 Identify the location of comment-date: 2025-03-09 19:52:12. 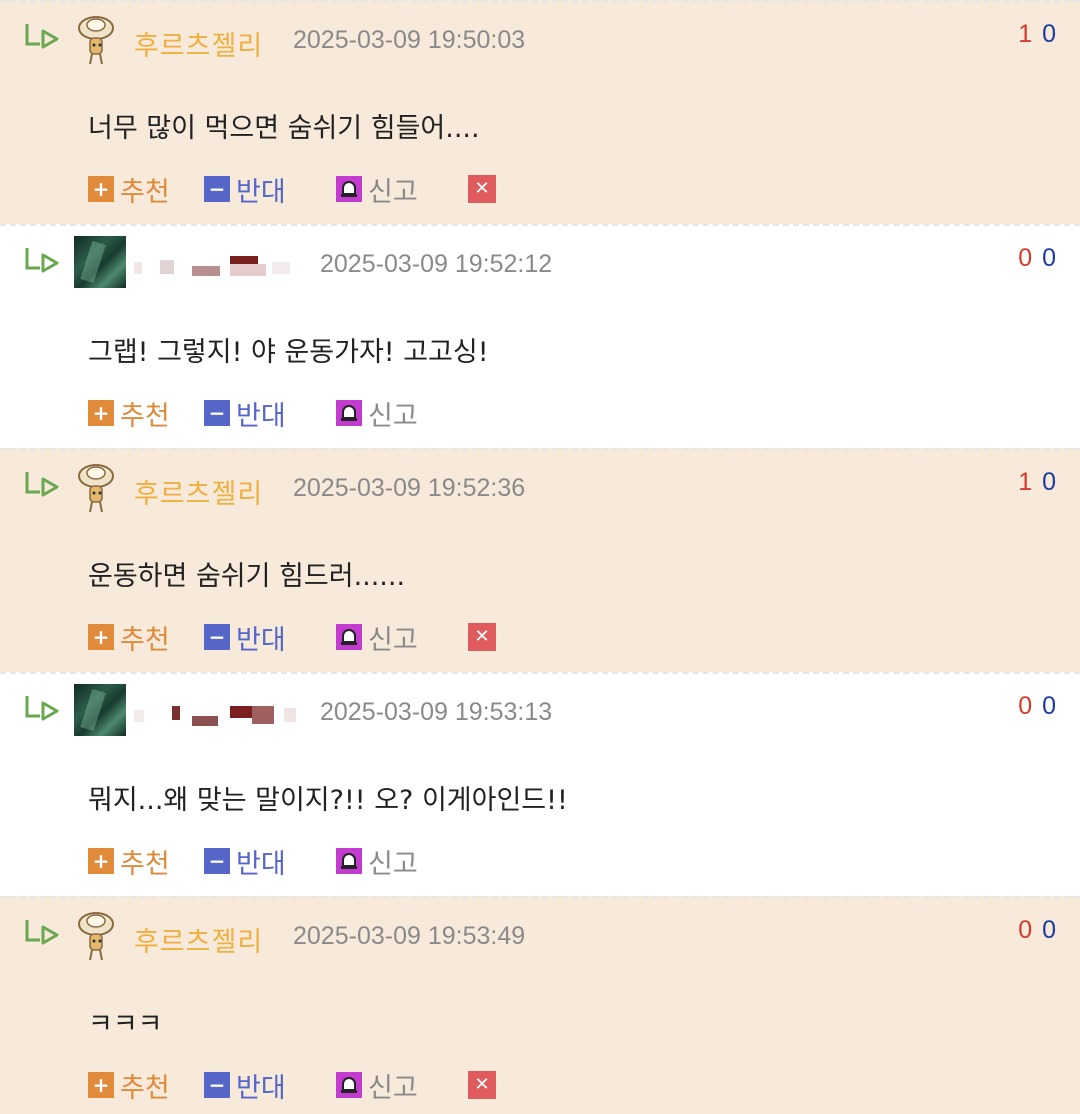
(436, 264).